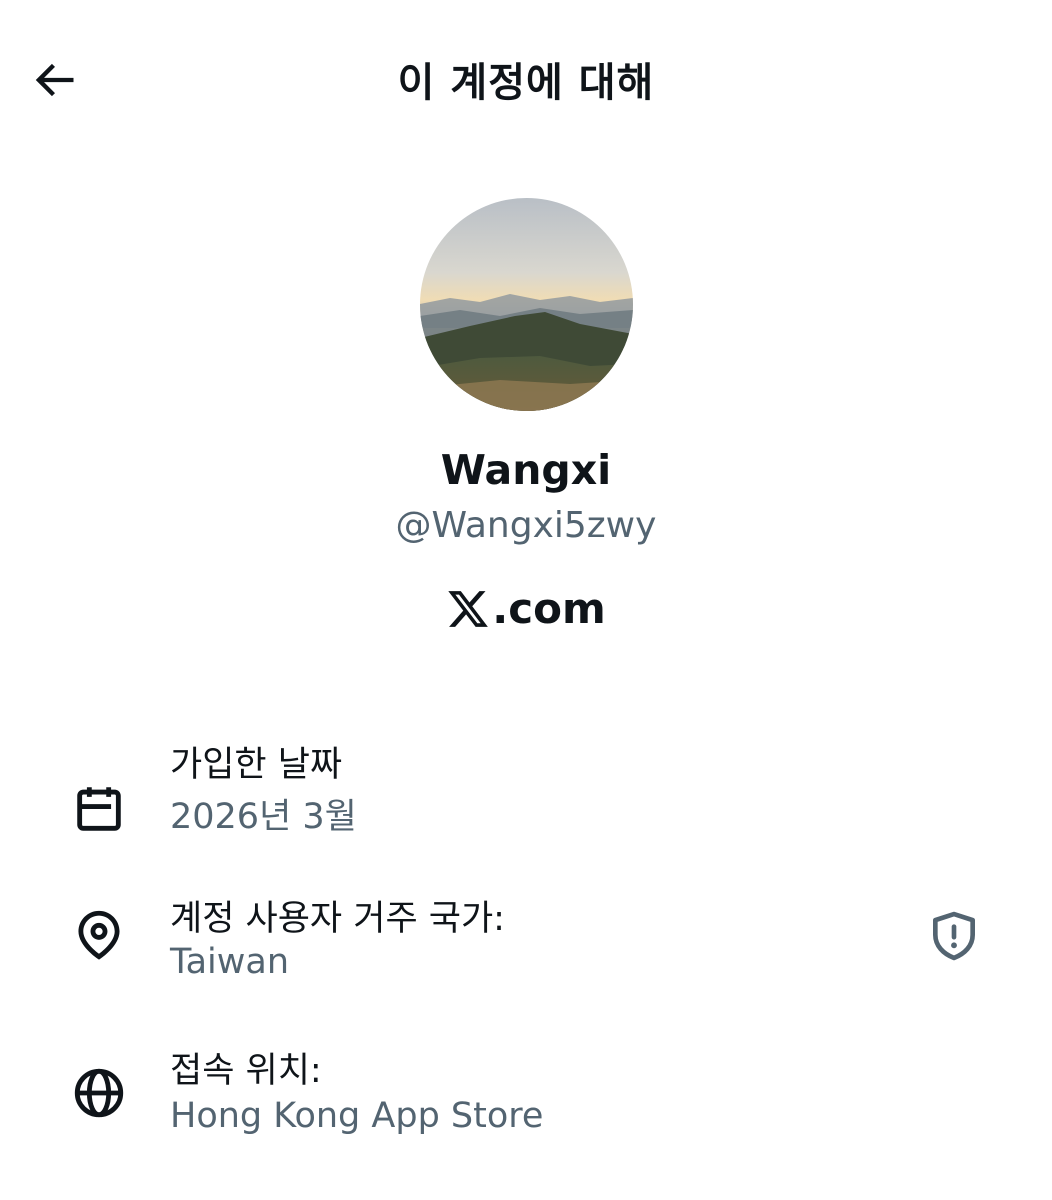  Describe the element at coordinates (256, 765) in the screenshot. I see `joined-date-label: 가입한 날짜` at that location.